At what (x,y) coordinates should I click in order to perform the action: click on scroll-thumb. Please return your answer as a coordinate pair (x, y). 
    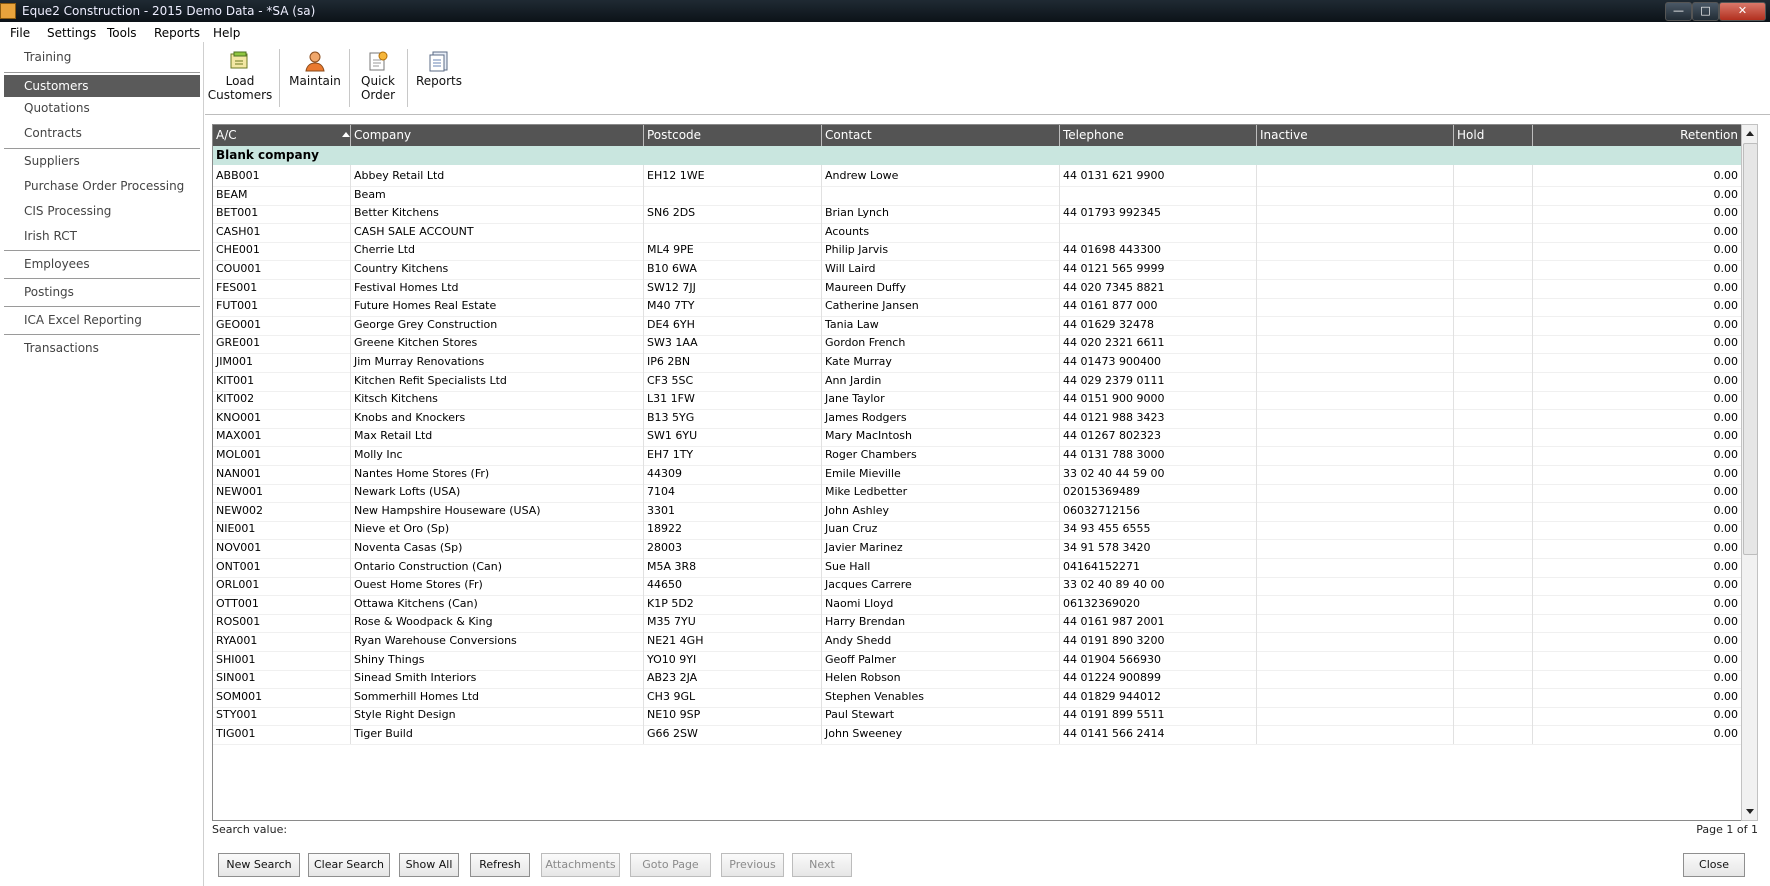
    Looking at the image, I should click on (1750, 349).